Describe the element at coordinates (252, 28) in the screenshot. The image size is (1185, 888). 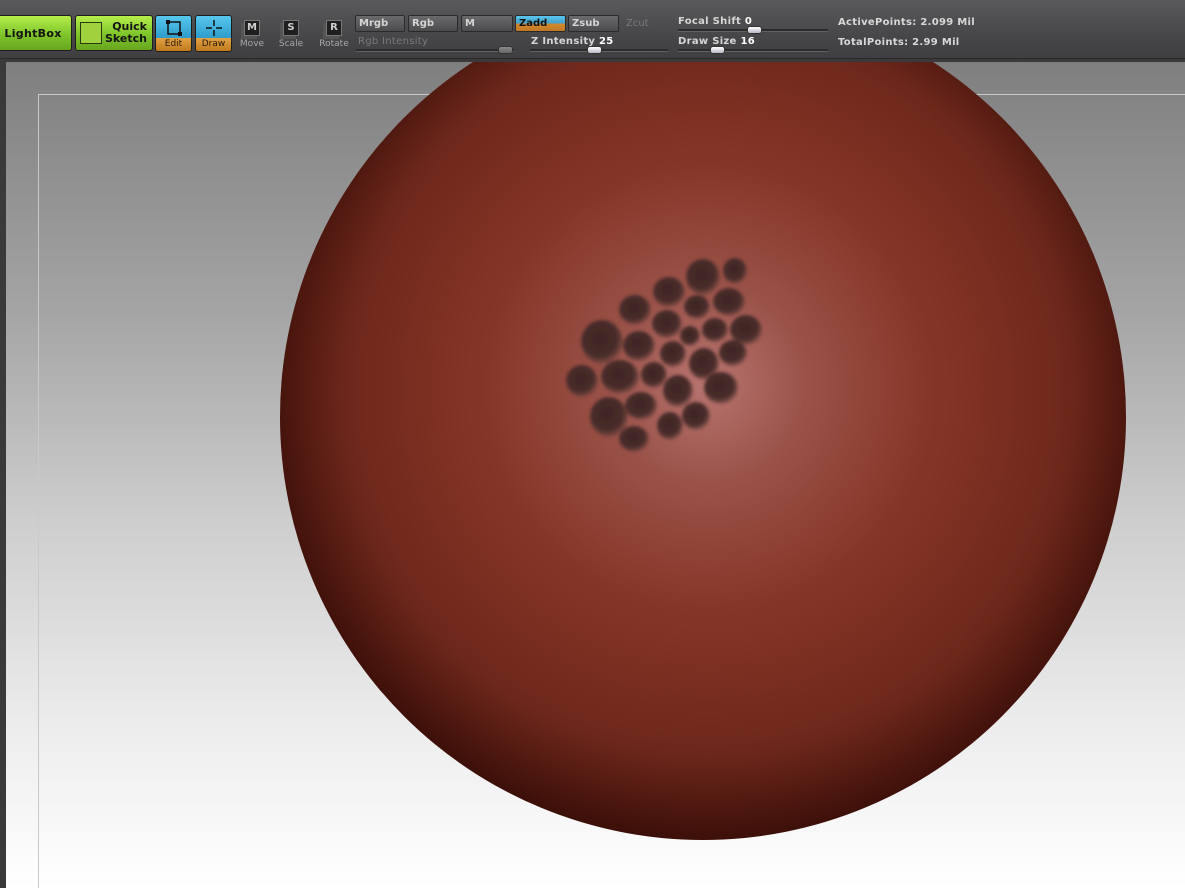
I see `move-icon: M` at that location.